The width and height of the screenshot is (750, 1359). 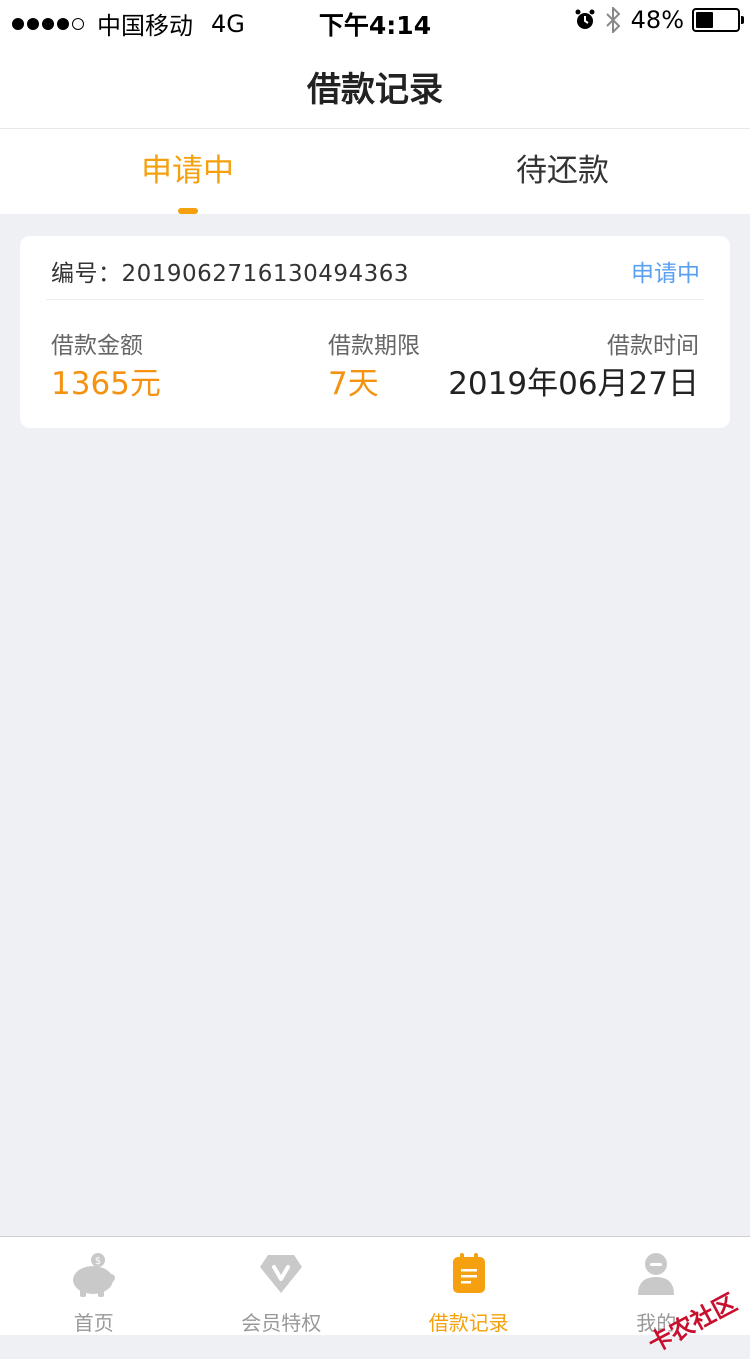 What do you see at coordinates (665, 271) in the screenshot?
I see `status-badge: 申请中` at bounding box center [665, 271].